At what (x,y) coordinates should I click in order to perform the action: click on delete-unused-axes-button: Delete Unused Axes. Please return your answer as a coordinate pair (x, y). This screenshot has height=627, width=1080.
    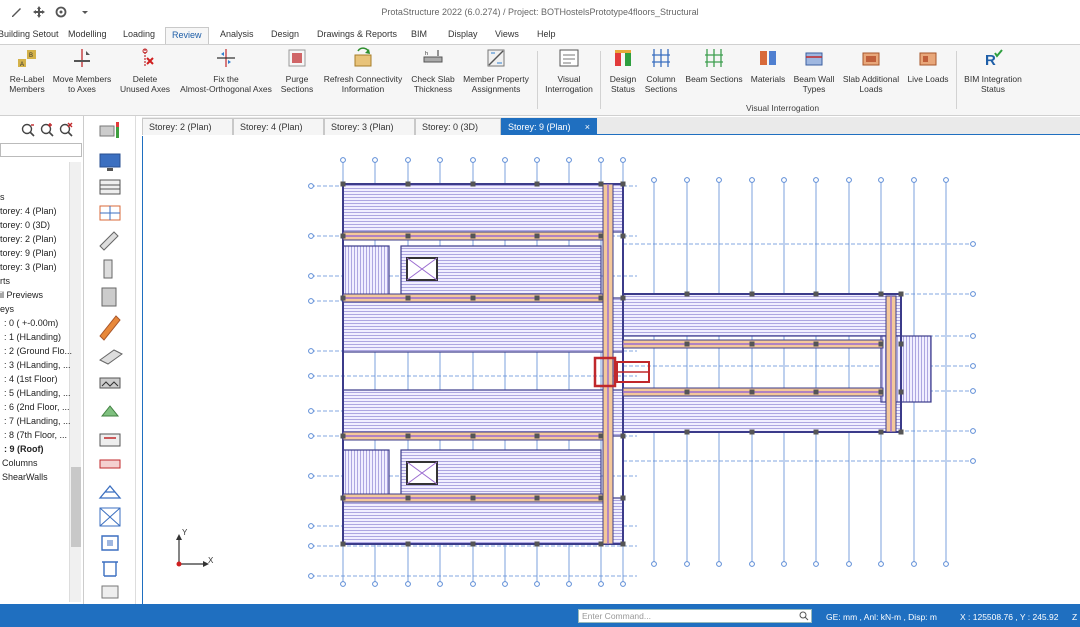
    Looking at the image, I should click on (145, 70).